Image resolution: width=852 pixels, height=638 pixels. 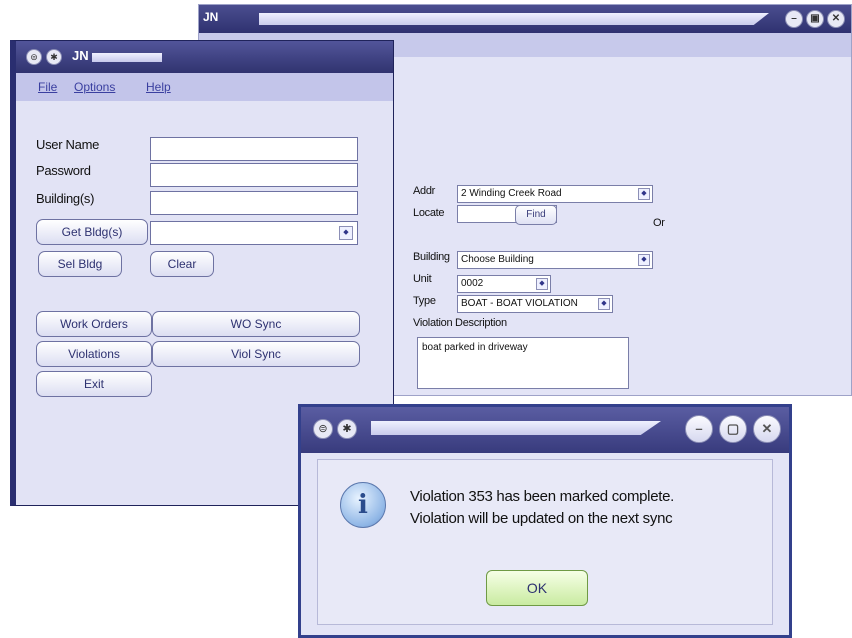 What do you see at coordinates (504, 284) in the screenshot?
I see `unit-select: 0002 ◆` at bounding box center [504, 284].